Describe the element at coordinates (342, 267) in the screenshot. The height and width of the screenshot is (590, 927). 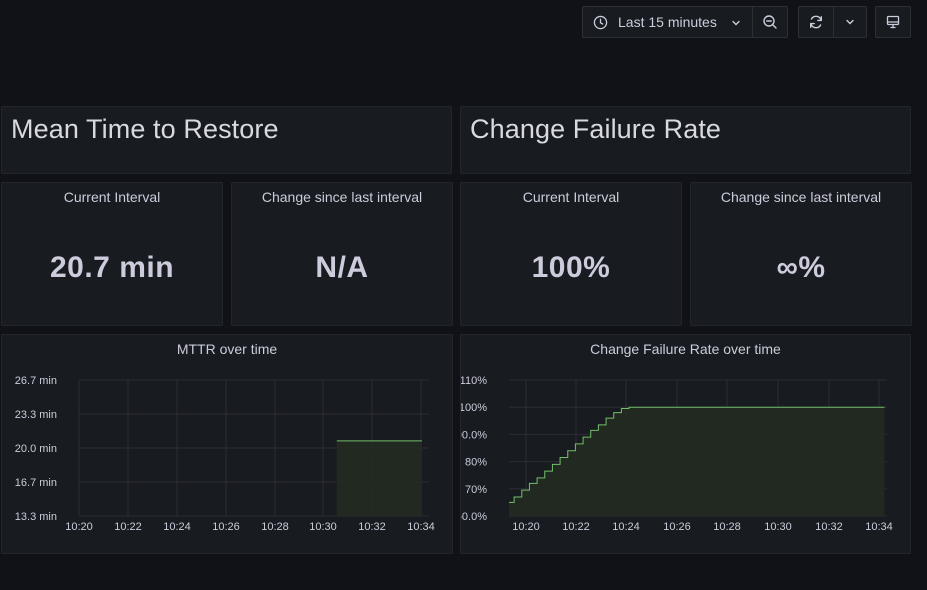
I see `stat-value: N/A` at that location.